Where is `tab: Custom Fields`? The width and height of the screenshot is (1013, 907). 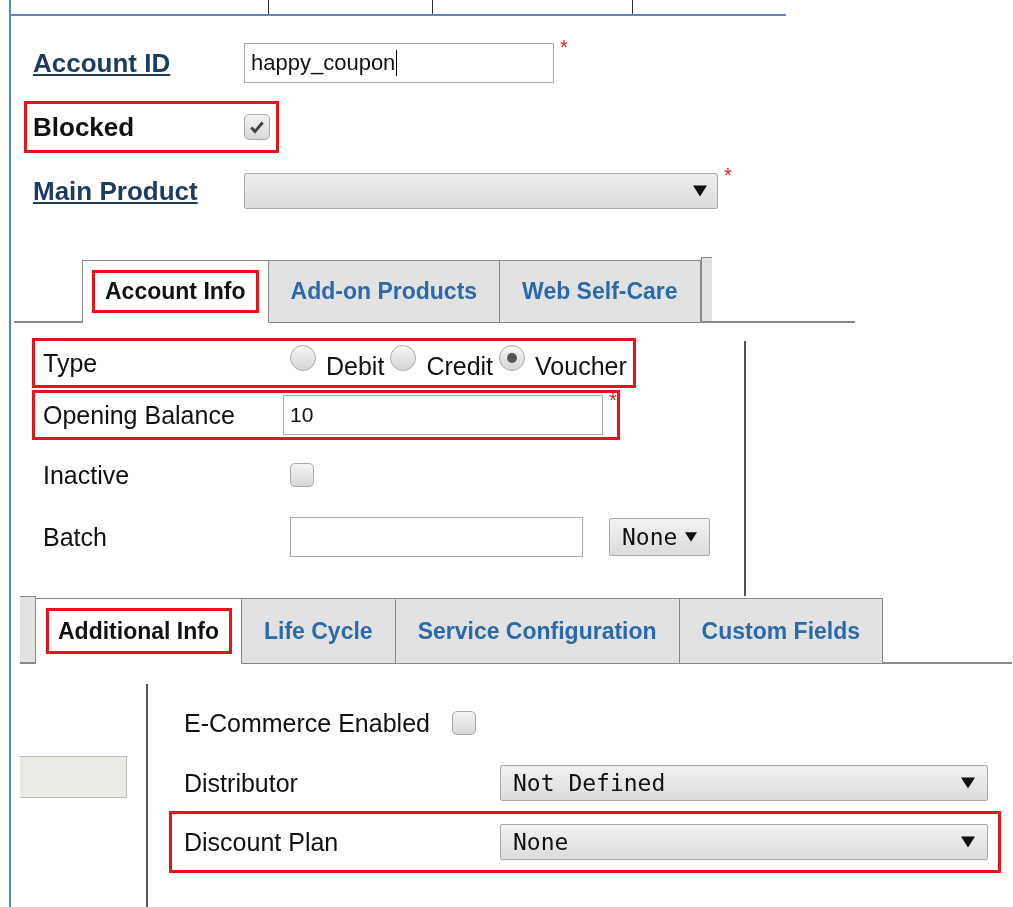 tab: Custom Fields is located at coordinates (781, 631).